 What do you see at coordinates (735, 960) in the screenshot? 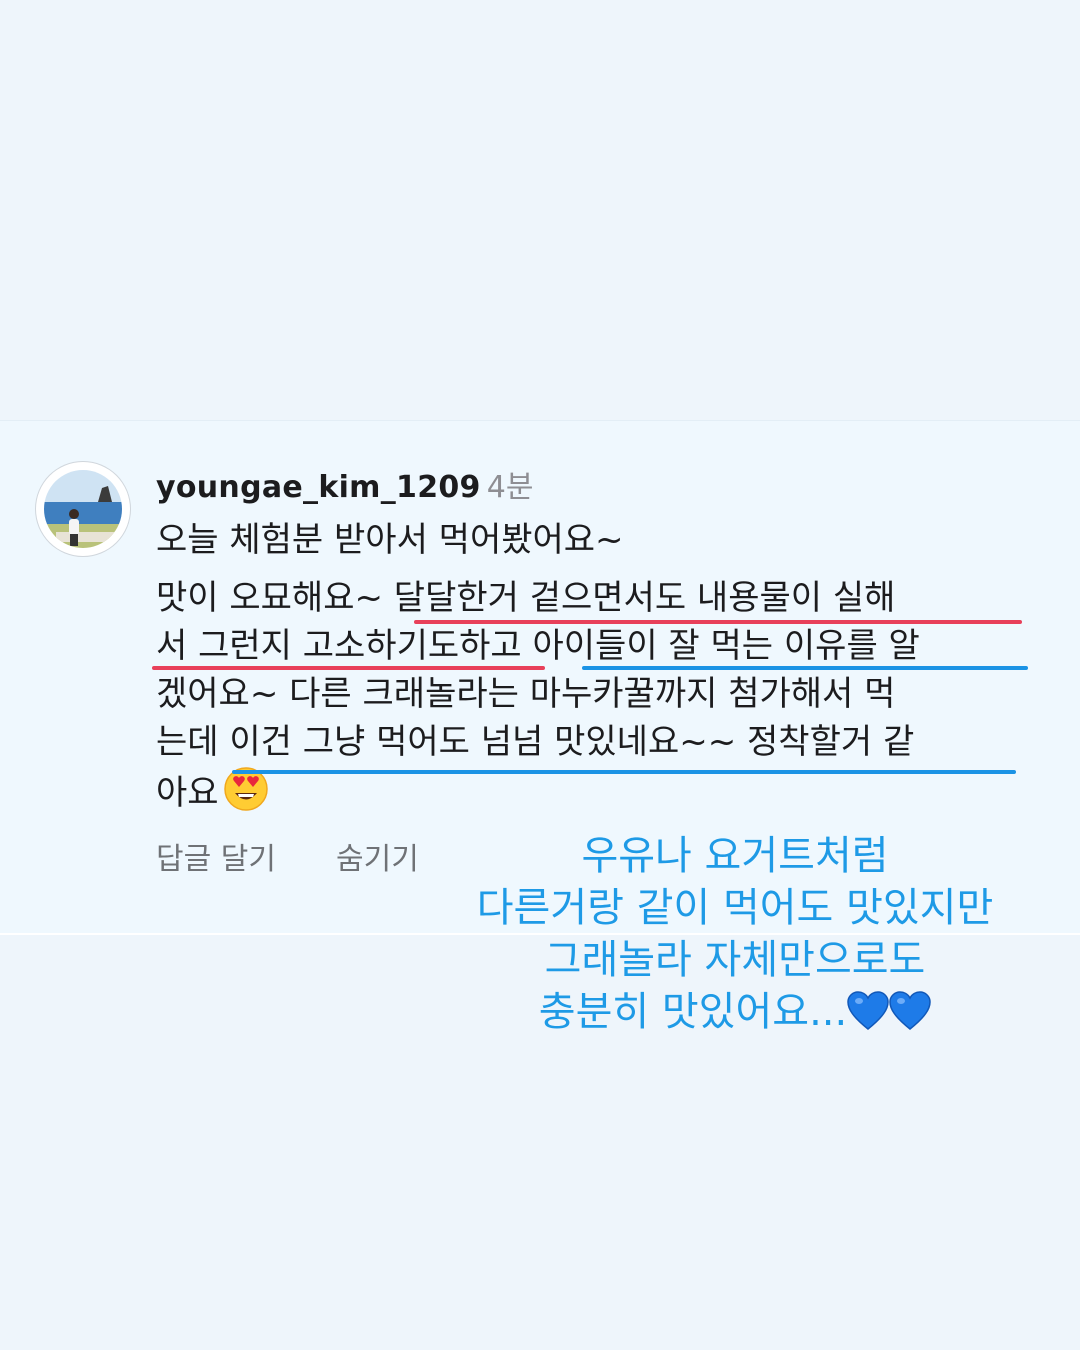
I see `caption-line: 그래놀라 자체만으로도` at bounding box center [735, 960].